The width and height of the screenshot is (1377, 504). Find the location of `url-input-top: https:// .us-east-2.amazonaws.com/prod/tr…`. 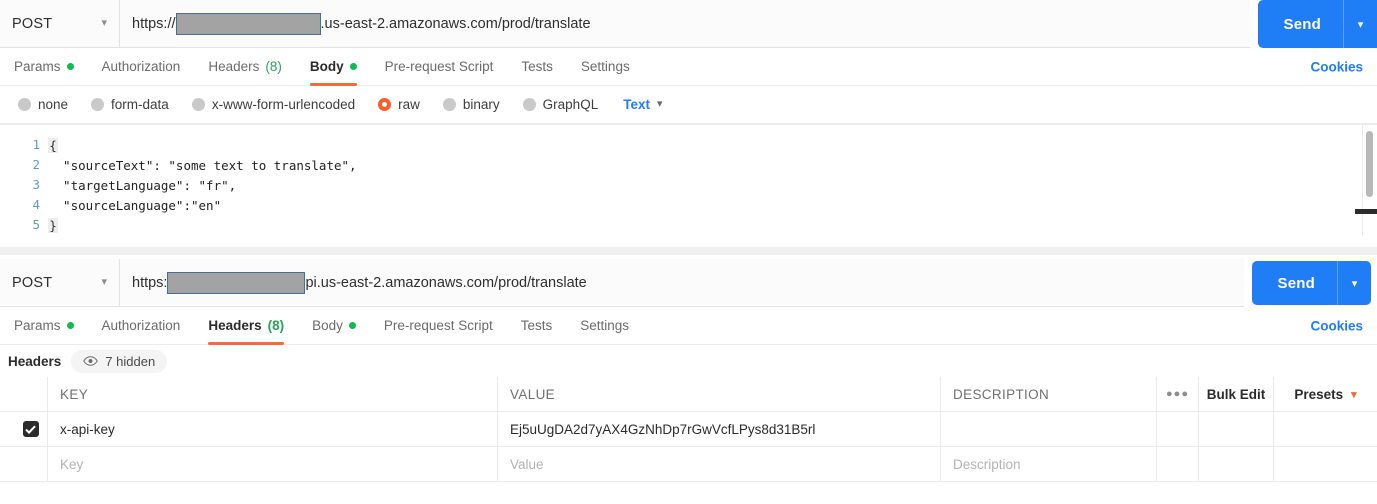

url-input-top: https:// .us-east-2.amazonaws.com/prod/tr… is located at coordinates (685, 24).